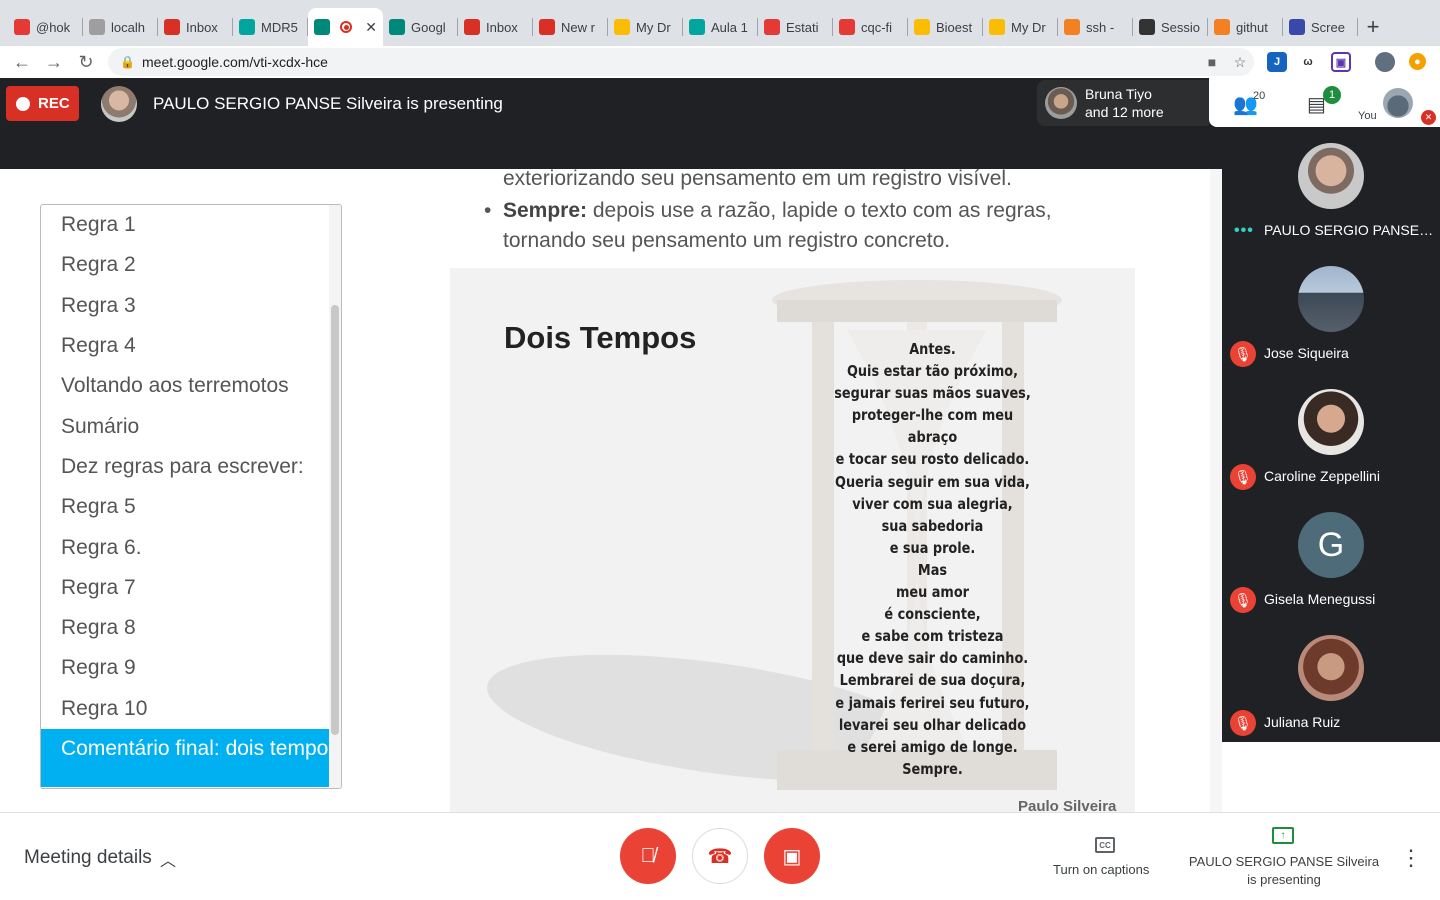  Describe the element at coordinates (847, 27) in the screenshot. I see `clapper-icon` at that location.